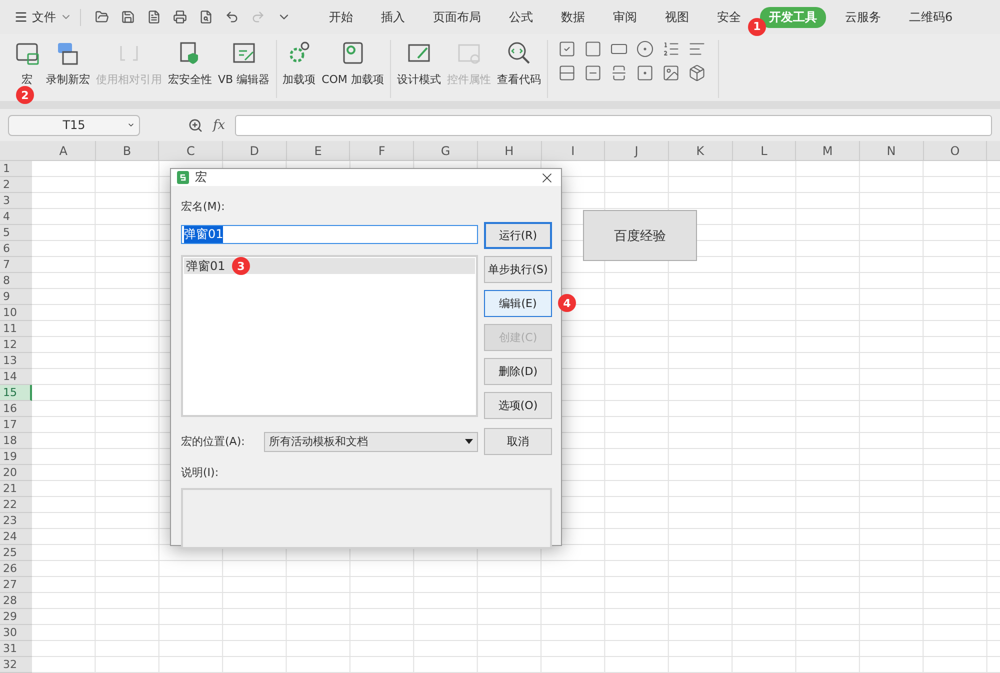  I want to click on dialog-button: 删除(D), so click(518, 371).